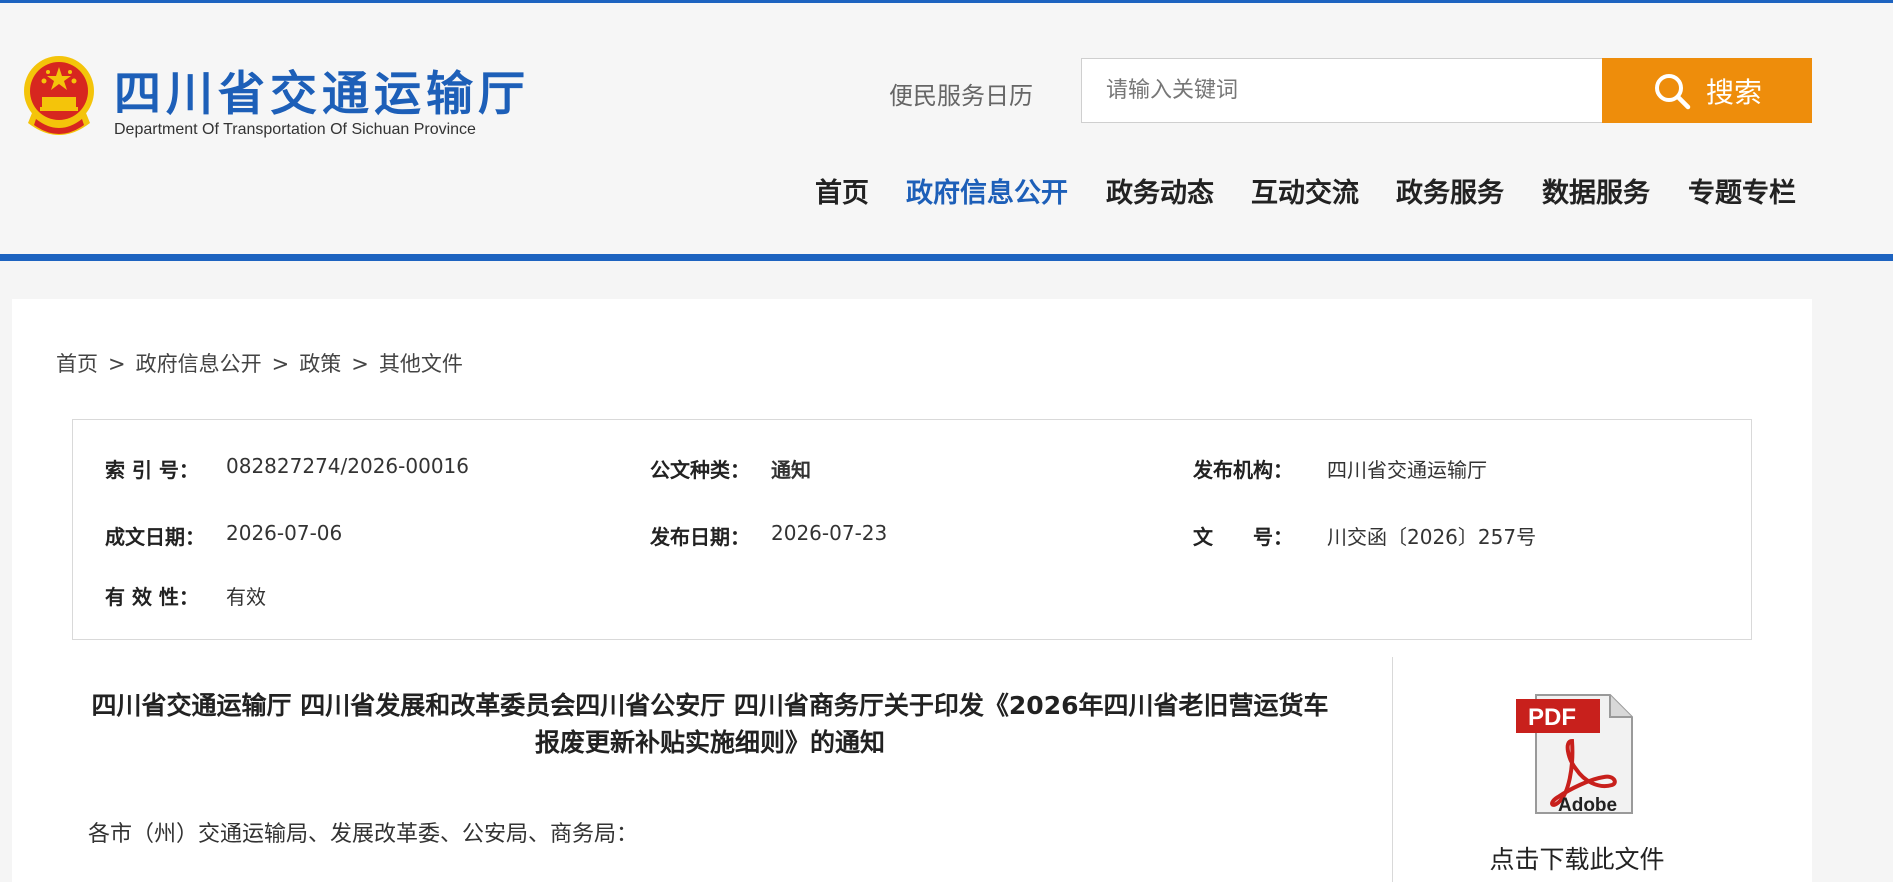 The height and width of the screenshot is (882, 1893). Describe the element at coordinates (1243, 537) in the screenshot. I see `doc-number-label: 文 号：` at that location.